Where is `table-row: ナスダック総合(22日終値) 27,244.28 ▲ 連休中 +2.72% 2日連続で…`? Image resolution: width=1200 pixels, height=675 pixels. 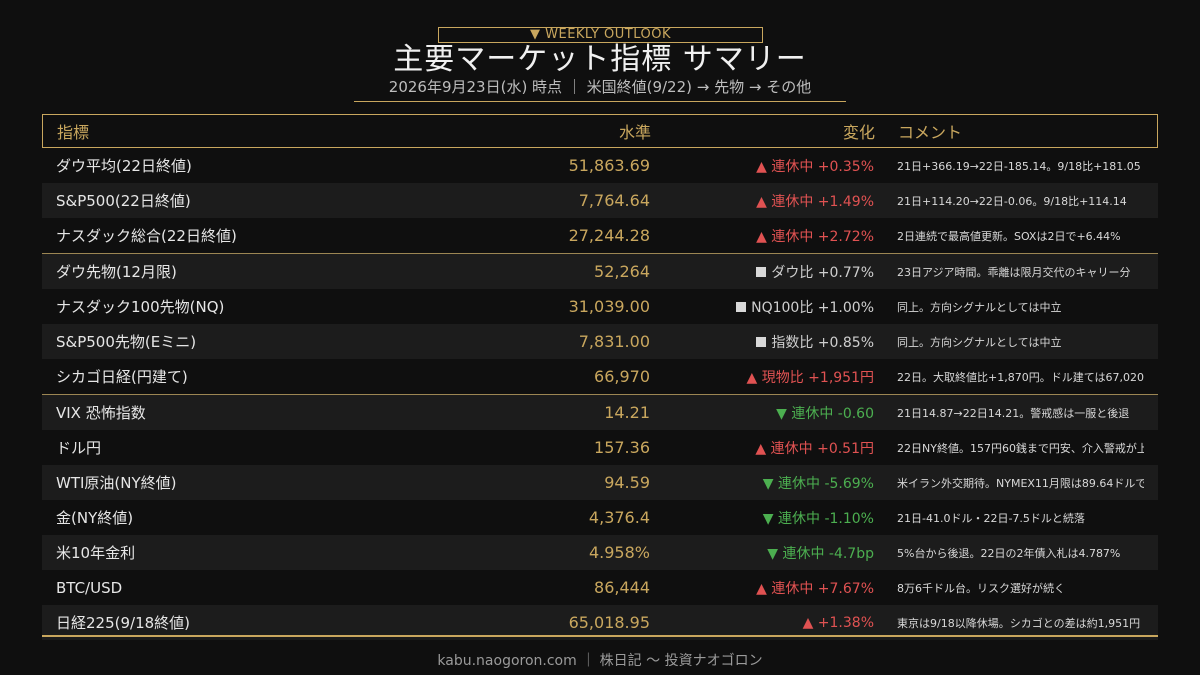 table-row: ナスダック総合(22日終値) 27,244.28 ▲ 連休中 +2.72% 2日連続で… is located at coordinates (600, 235).